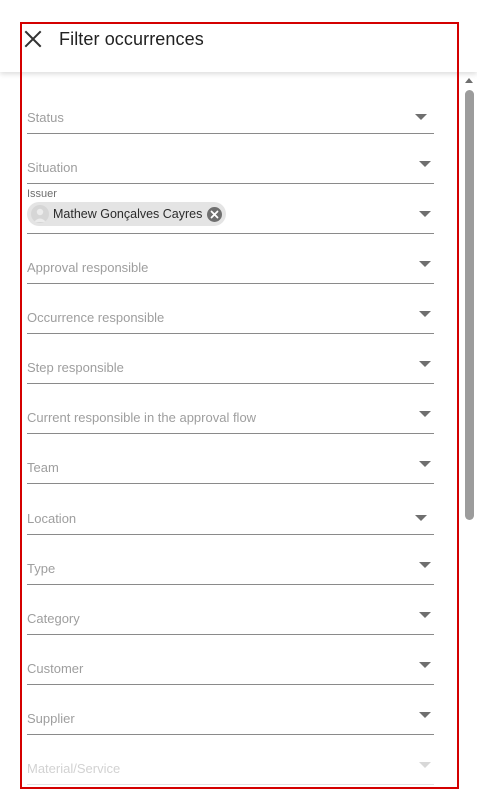  What do you see at coordinates (230, 768) in the screenshot?
I see `material-service-select: Material/Service` at bounding box center [230, 768].